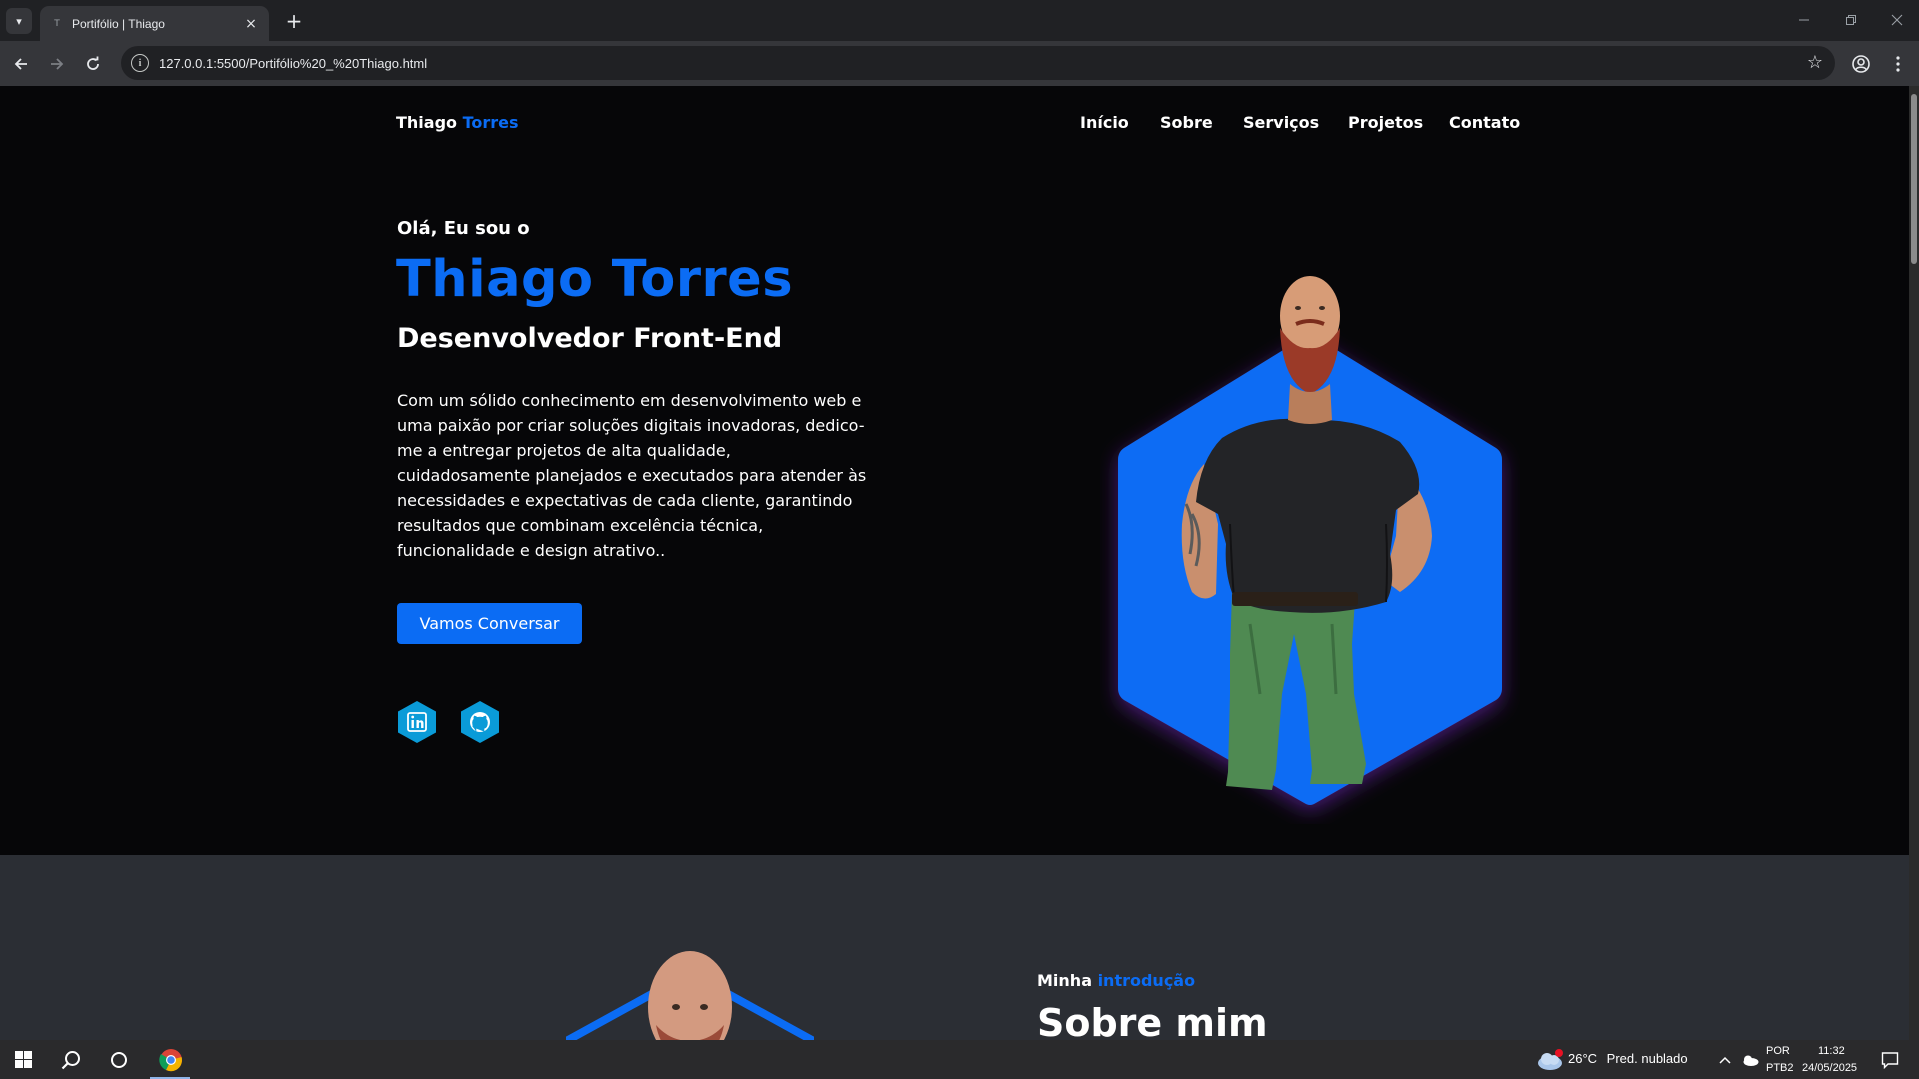 This screenshot has height=1079, width=1919. Describe the element at coordinates (463, 228) in the screenshot. I see `hero-greeting: Olá, Eu sou o` at that location.